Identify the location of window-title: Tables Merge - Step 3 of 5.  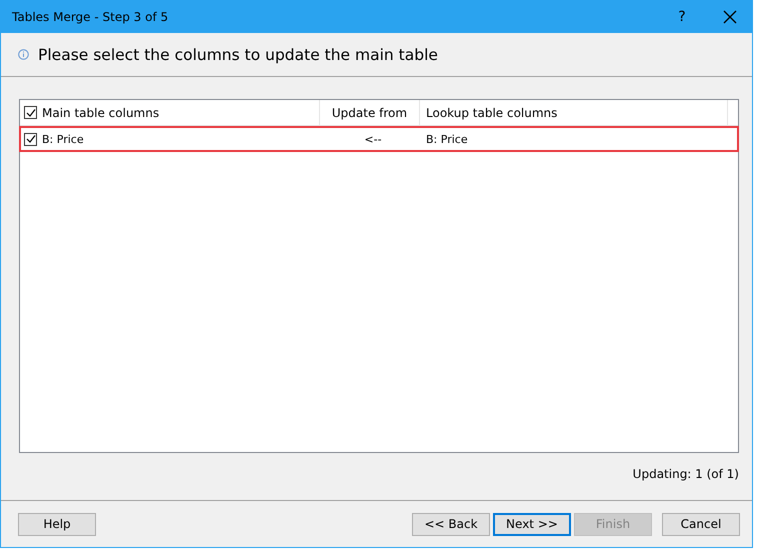
(91, 17).